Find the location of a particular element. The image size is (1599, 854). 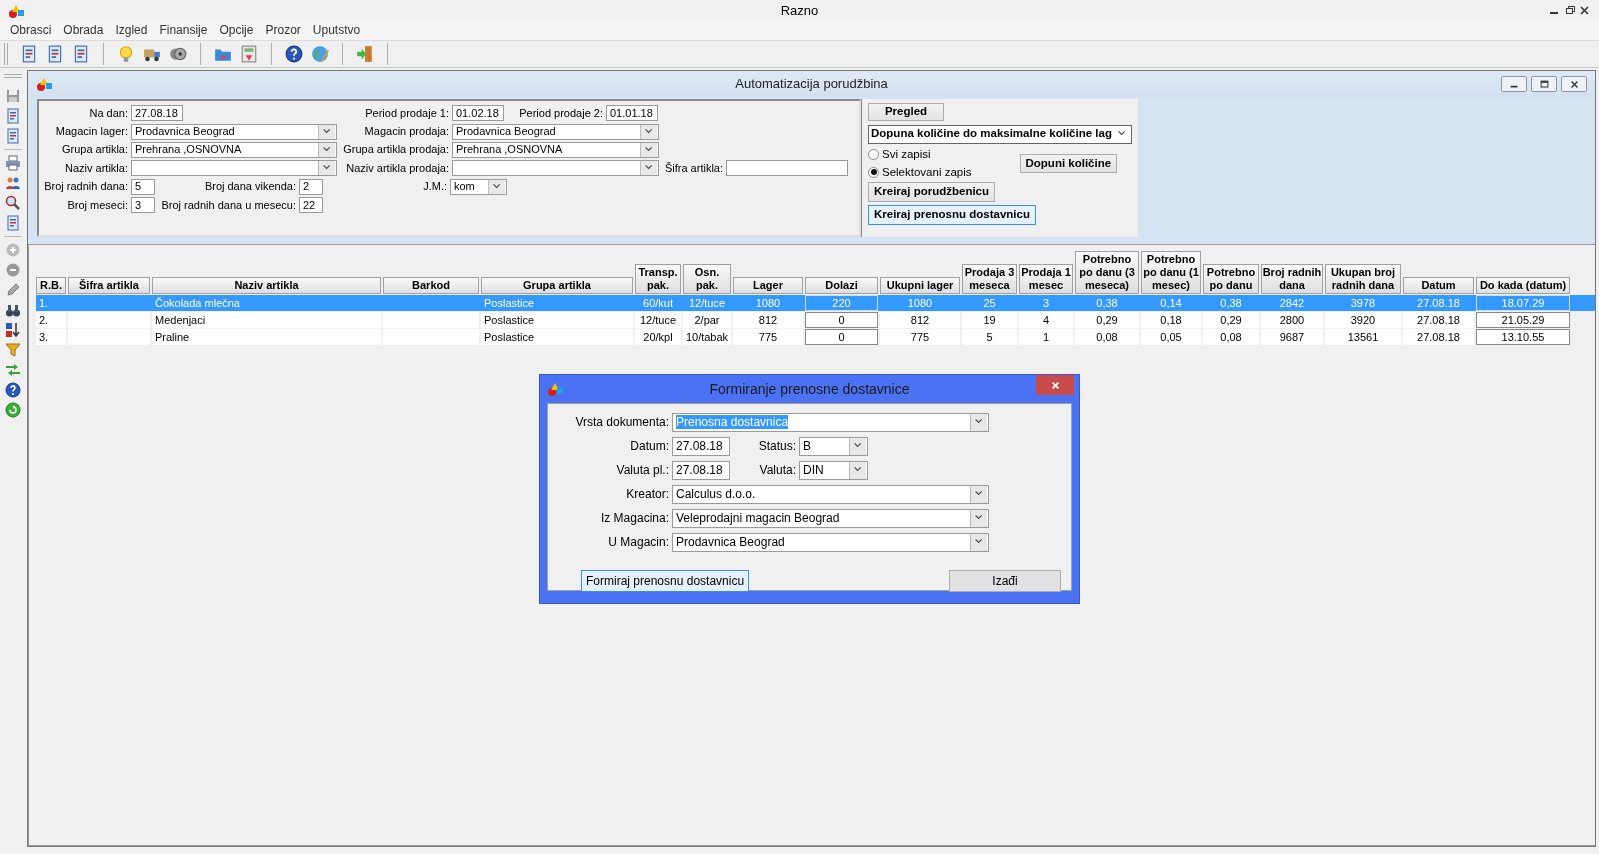

column-header: Lager is located at coordinates (768, 285).